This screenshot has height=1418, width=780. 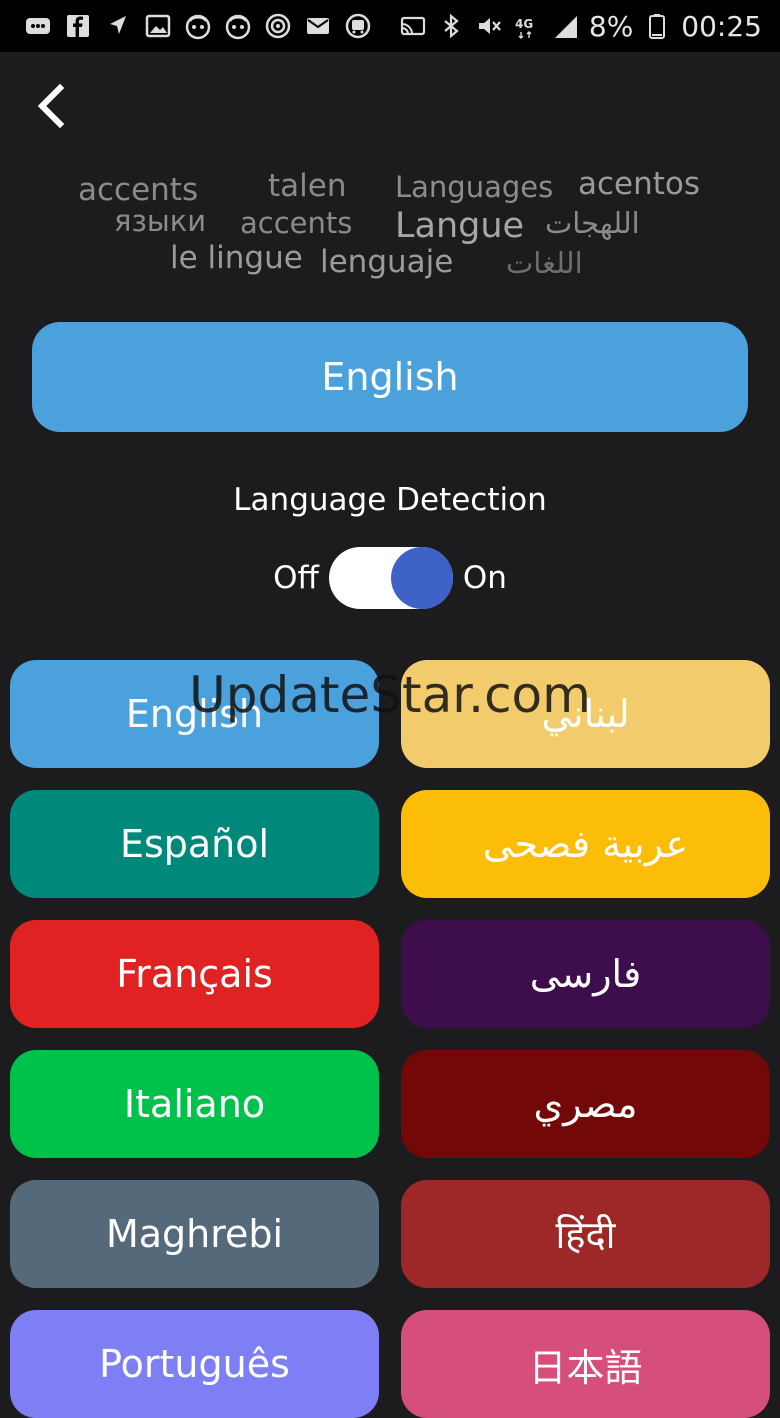 What do you see at coordinates (592, 223) in the screenshot?
I see `cloud-word: اللهجات` at bounding box center [592, 223].